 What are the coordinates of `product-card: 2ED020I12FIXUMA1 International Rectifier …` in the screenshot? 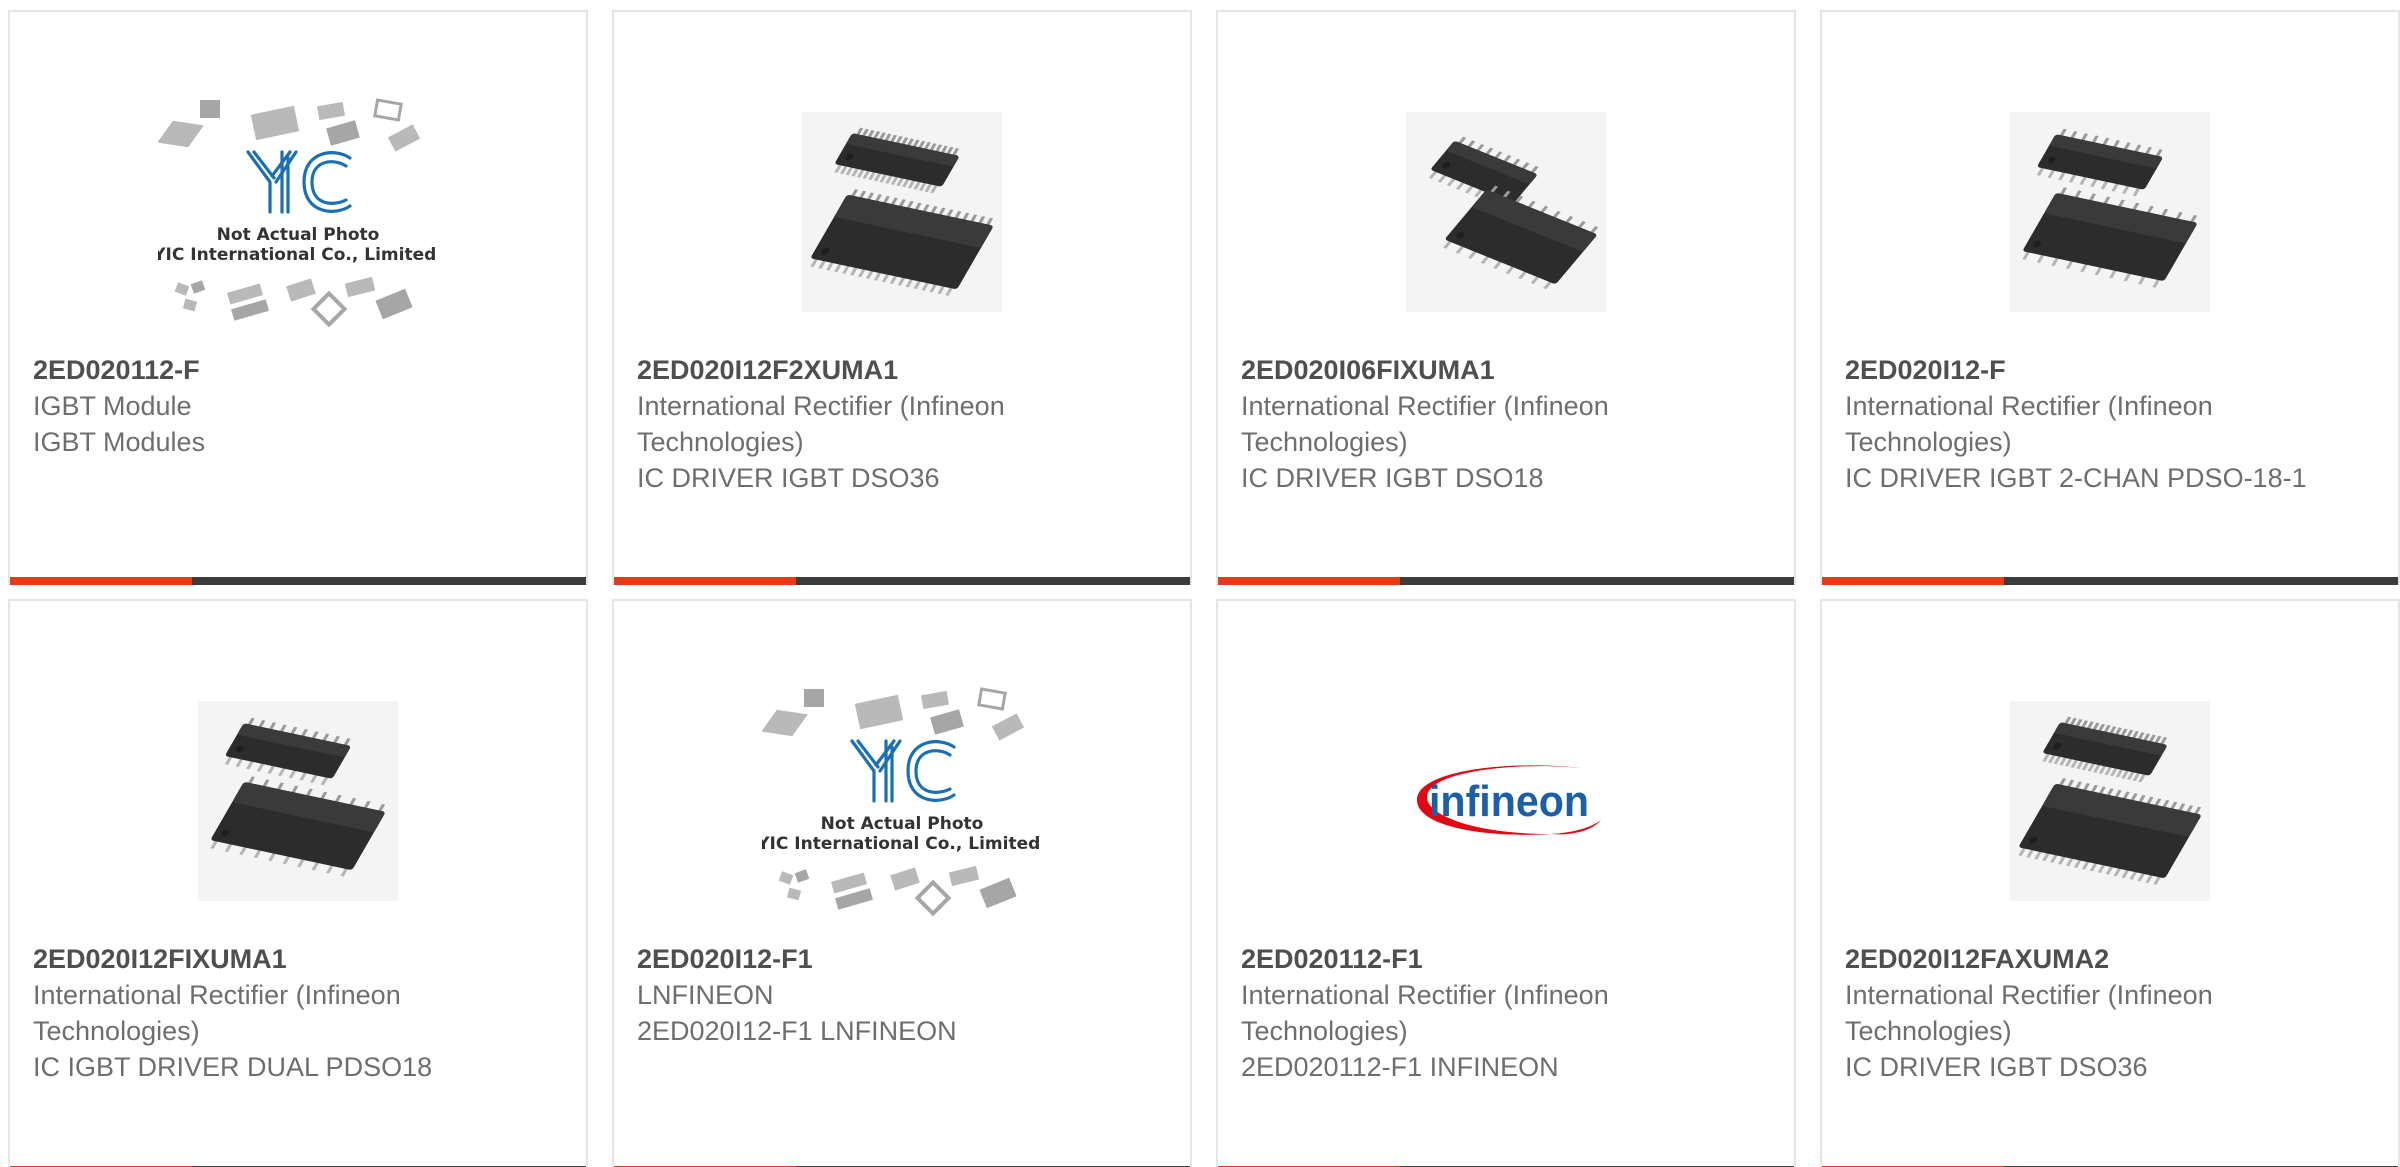 It's located at (298, 883).